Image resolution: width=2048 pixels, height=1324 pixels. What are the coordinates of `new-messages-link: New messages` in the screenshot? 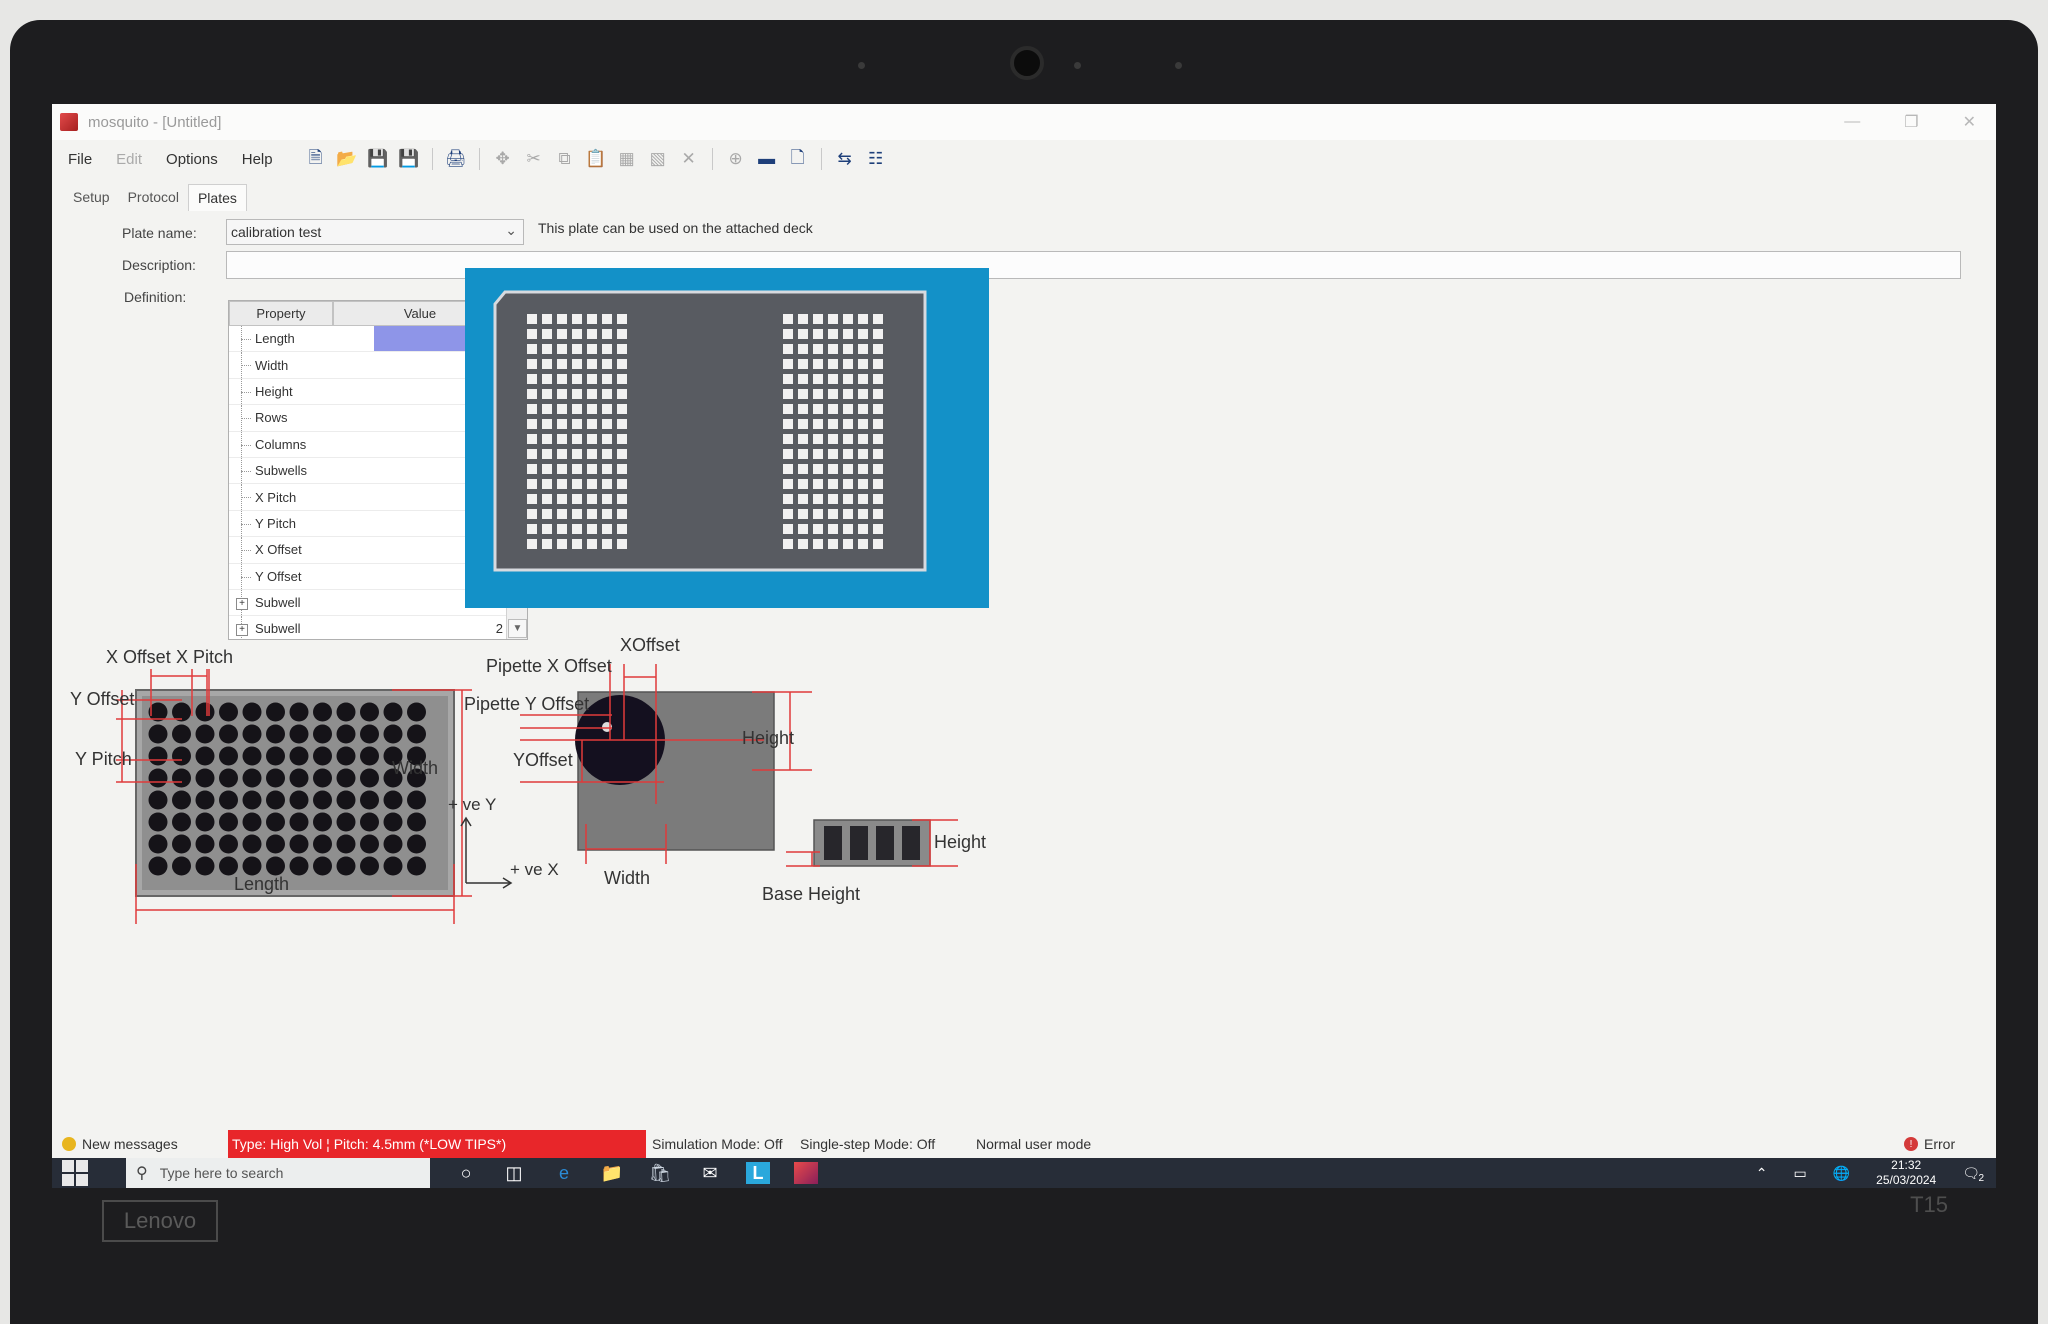 It's located at (130, 1144).